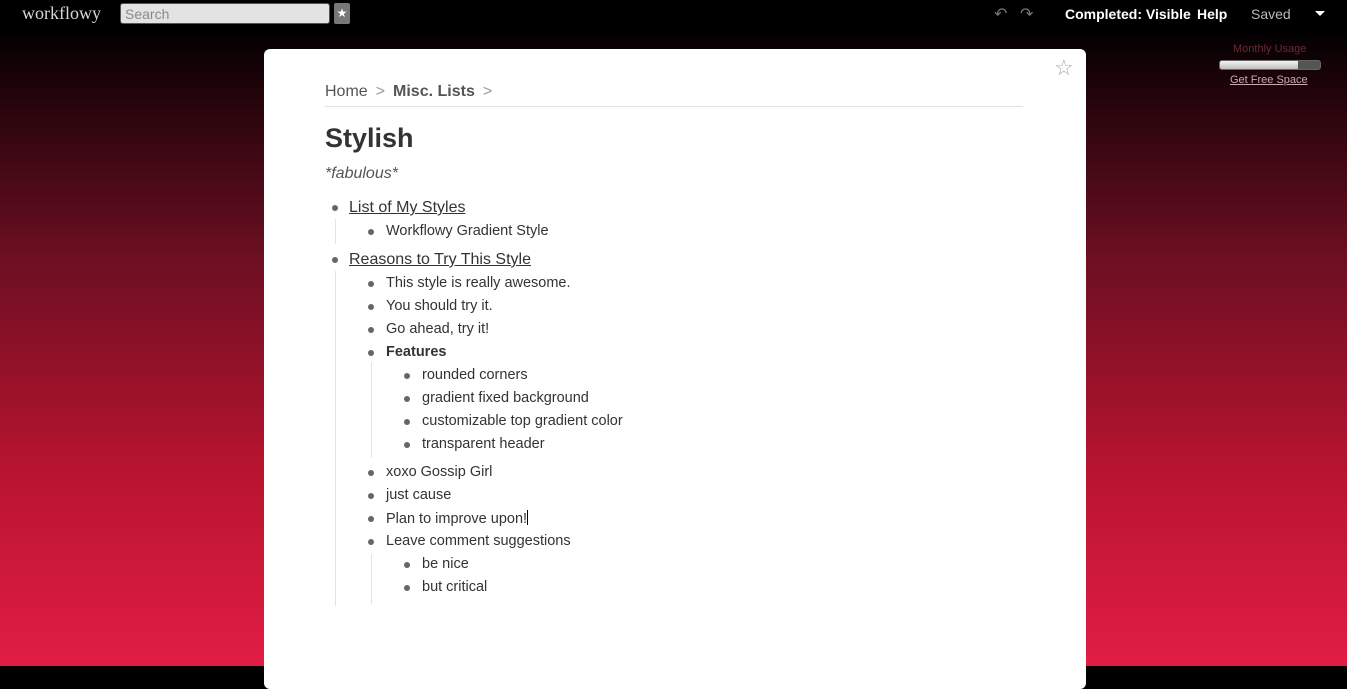 The width and height of the screenshot is (1347, 689). What do you see at coordinates (440, 260) in the screenshot?
I see `list-item: Reasons to Try This Style` at bounding box center [440, 260].